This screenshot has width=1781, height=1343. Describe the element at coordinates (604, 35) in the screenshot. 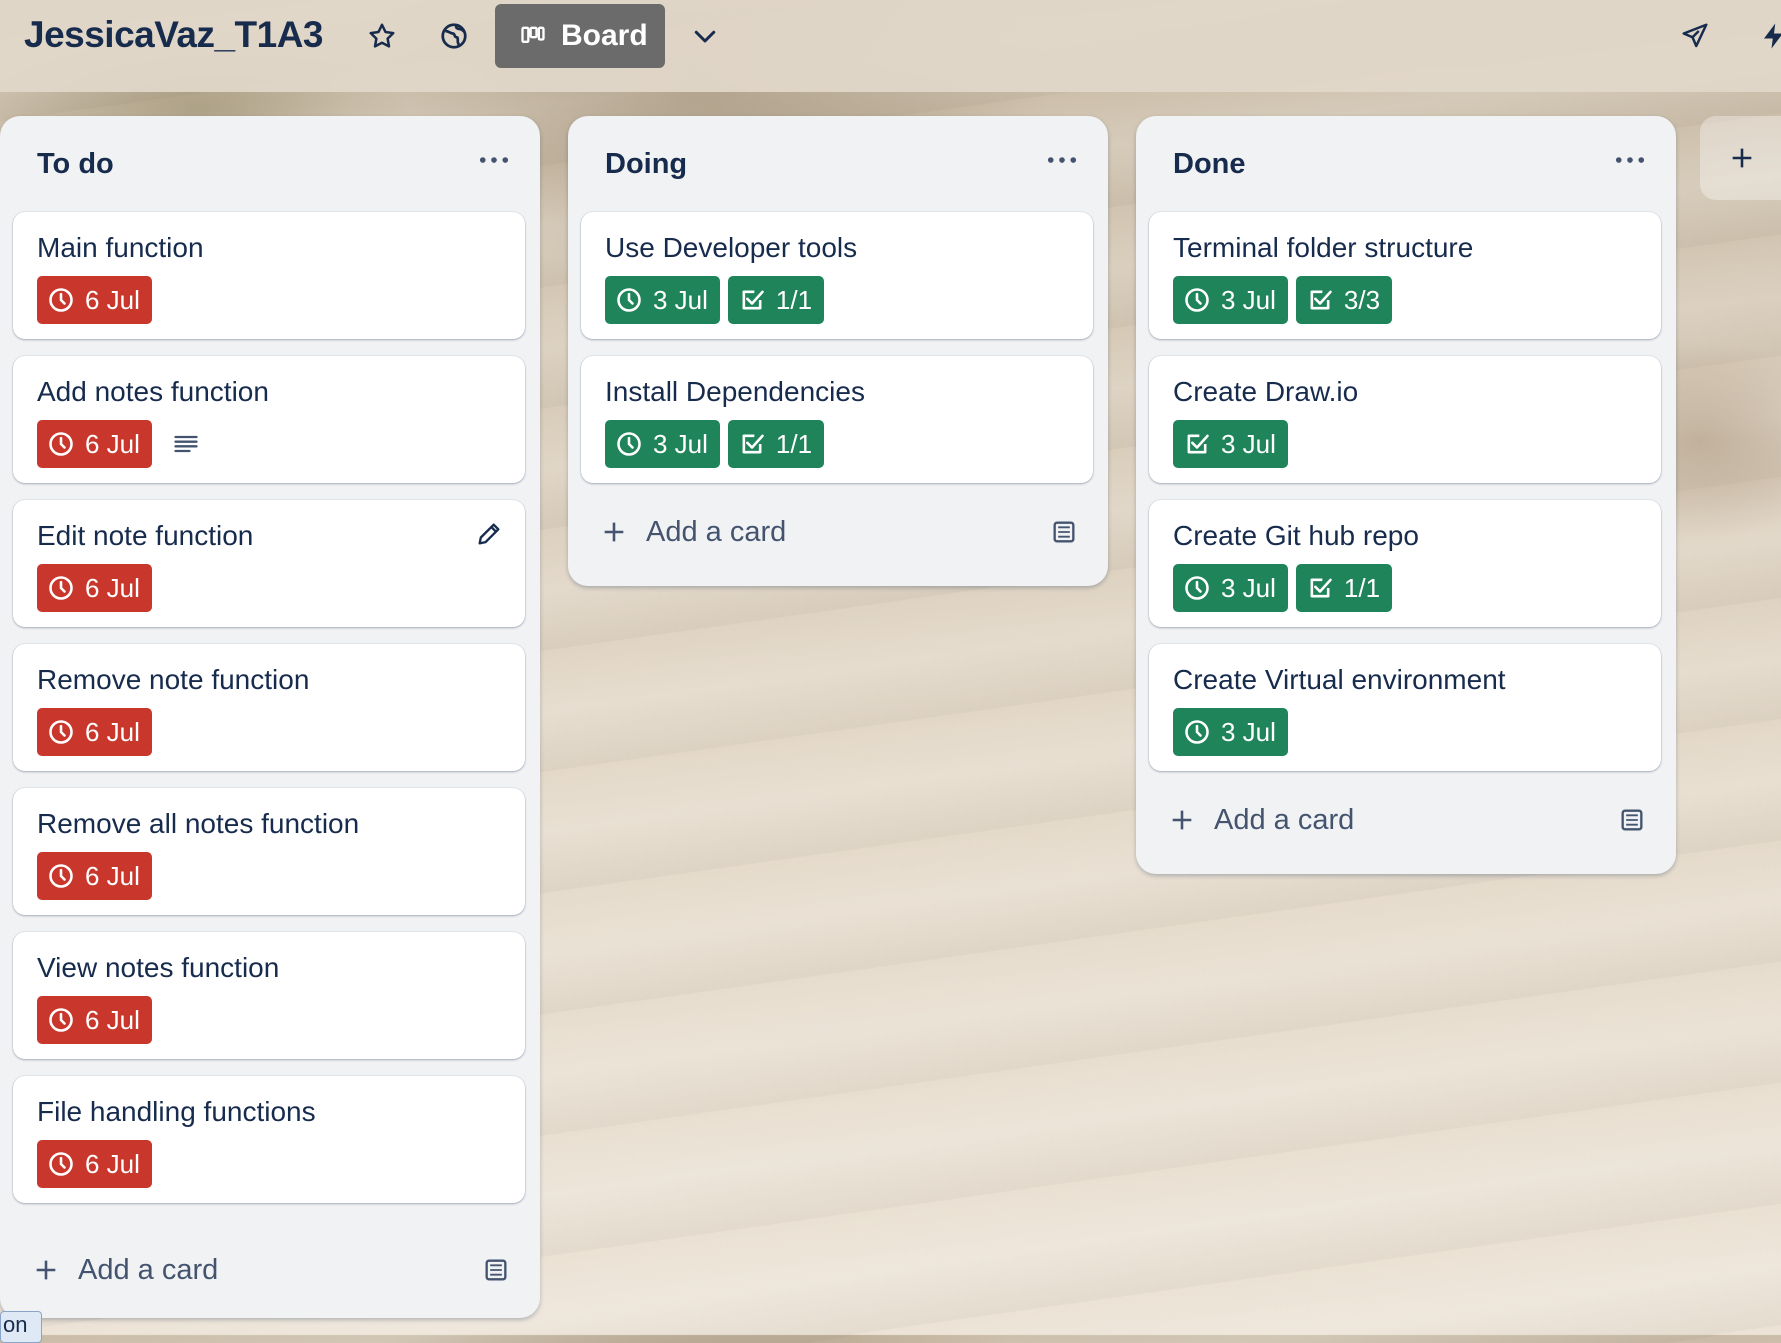

I see `board-view-label: Board` at that location.